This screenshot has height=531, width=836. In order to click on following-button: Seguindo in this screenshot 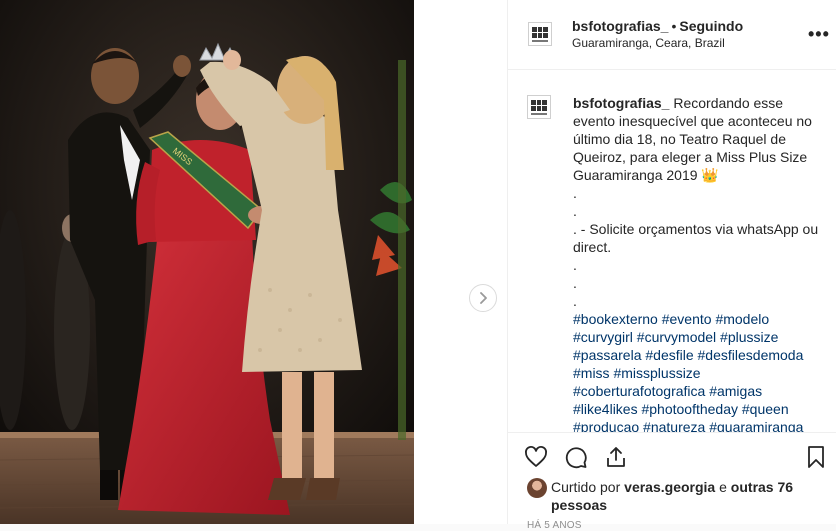, I will do `click(711, 26)`.